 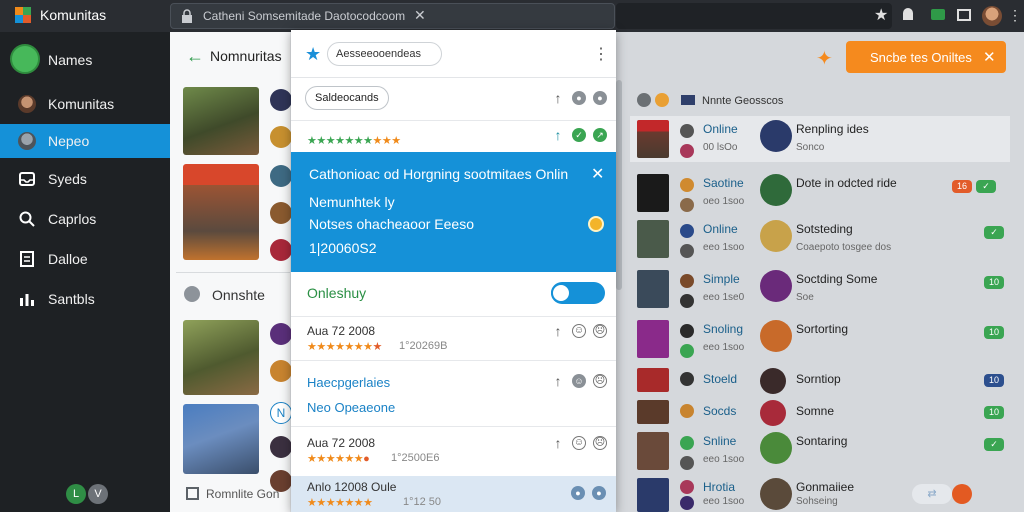 What do you see at coordinates (754, 16) in the screenshot?
I see `address-bar` at bounding box center [754, 16].